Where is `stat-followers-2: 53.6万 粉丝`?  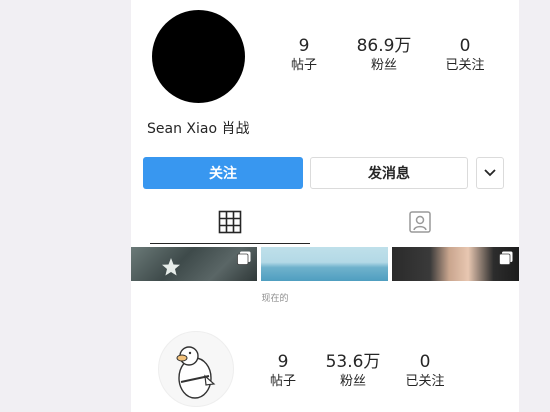
stat-followers-2: 53.6万 粉丝 is located at coordinates (353, 371).